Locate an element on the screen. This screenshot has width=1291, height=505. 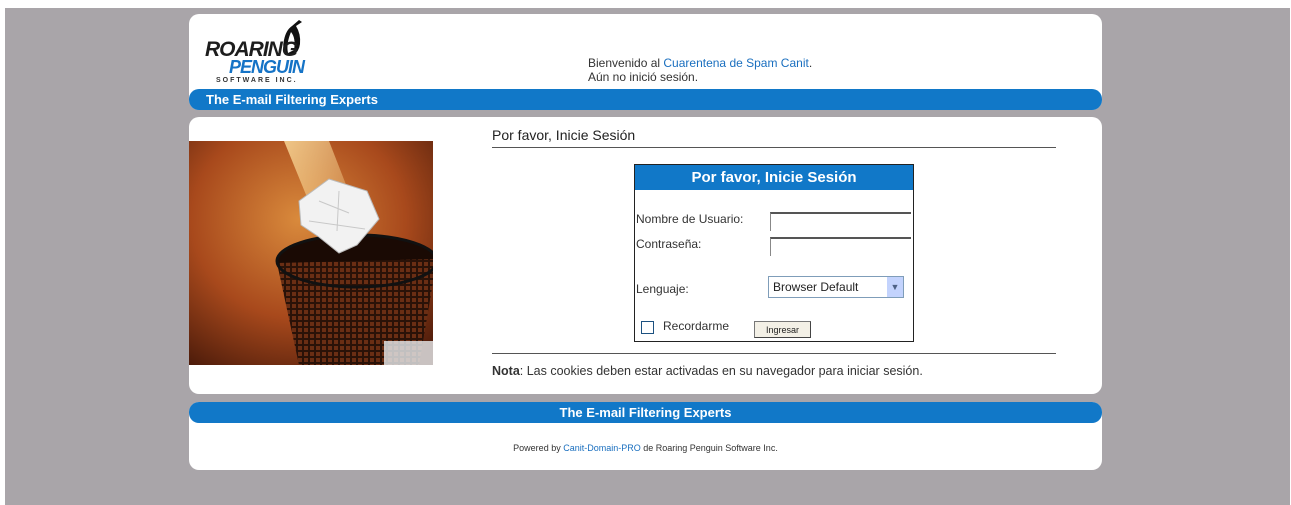
product-link: Canit-Domain-PRO is located at coordinates (602, 448).